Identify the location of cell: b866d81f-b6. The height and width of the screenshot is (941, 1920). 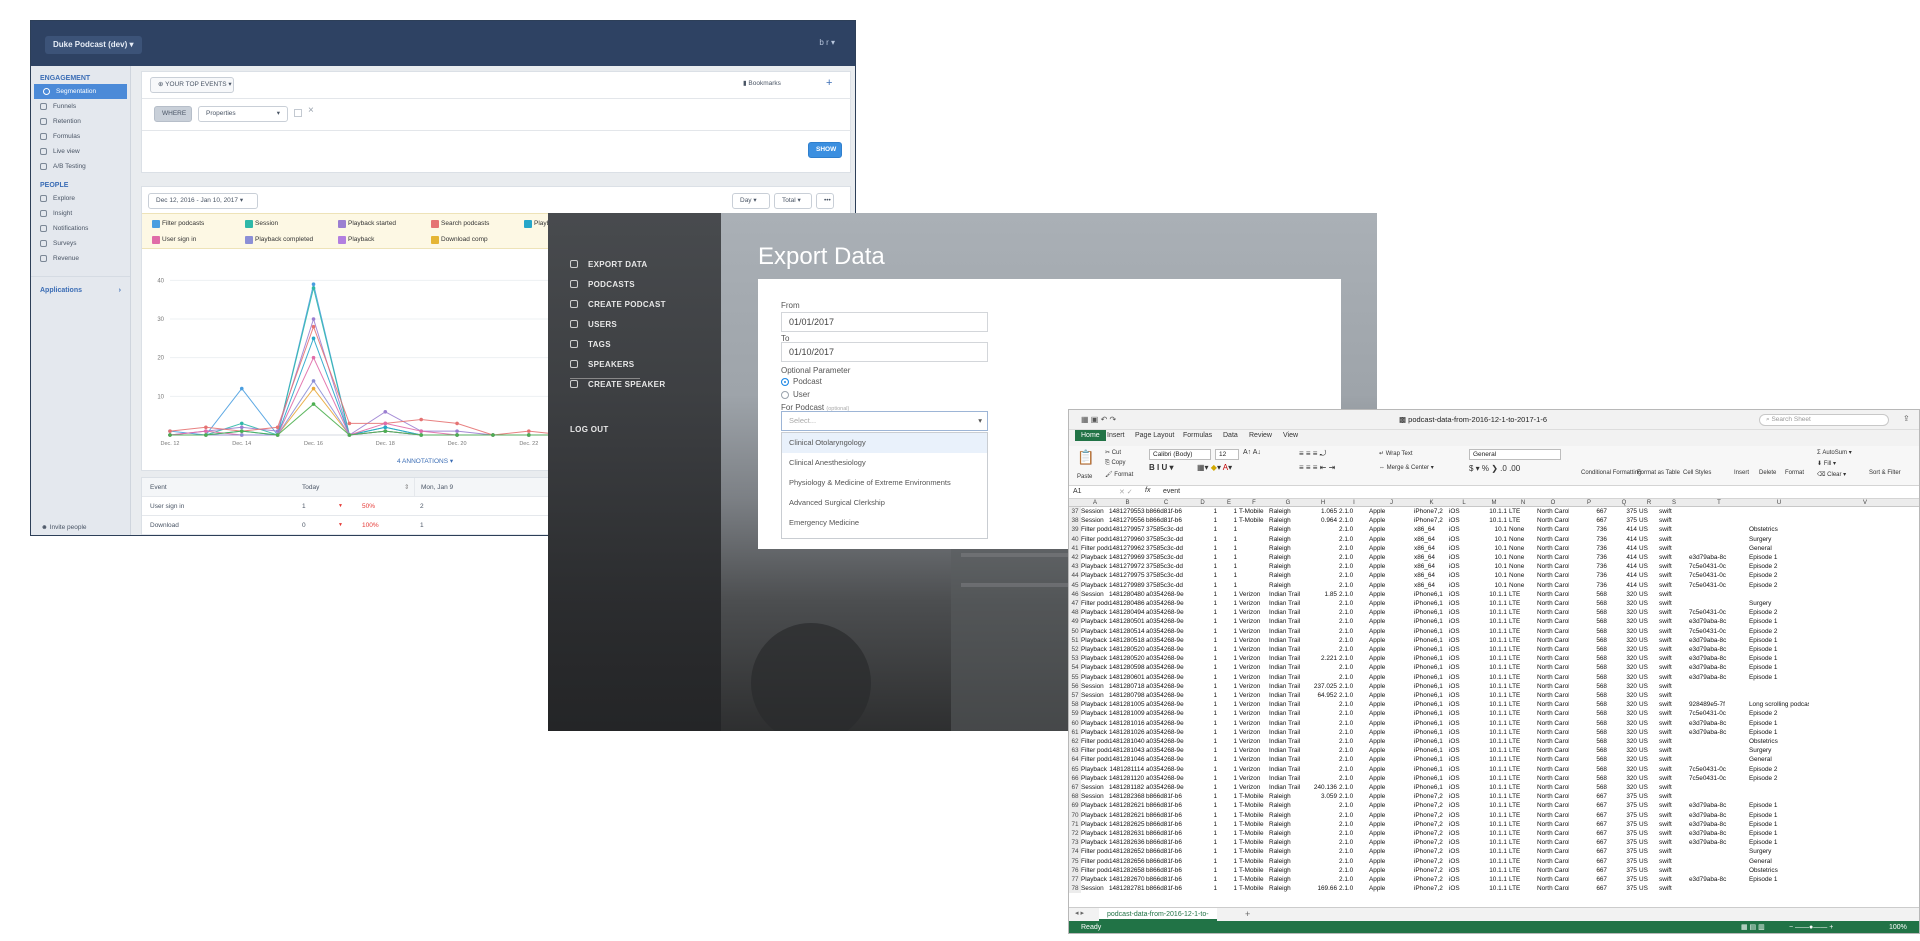
(1166, 805).